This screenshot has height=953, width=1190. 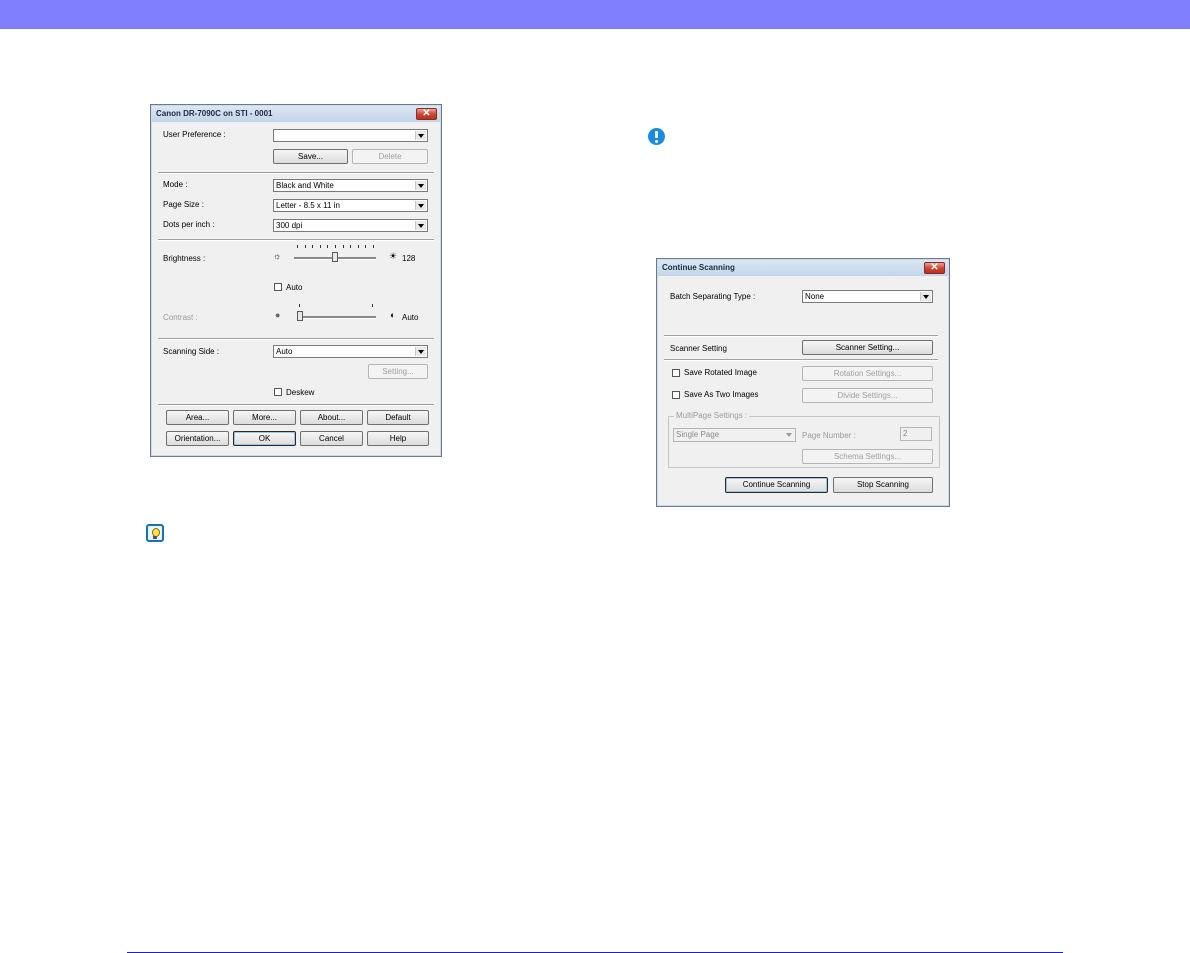 I want to click on cancel-button: Cancel, so click(x=331, y=438).